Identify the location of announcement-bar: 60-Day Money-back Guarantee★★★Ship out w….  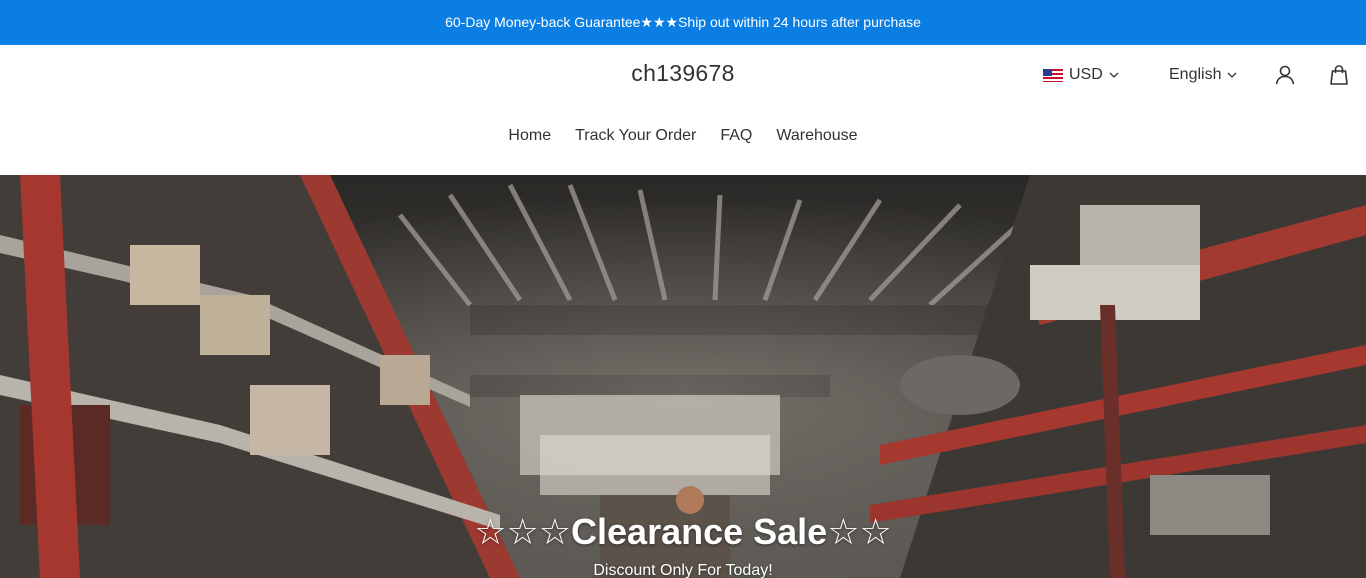
(683, 22).